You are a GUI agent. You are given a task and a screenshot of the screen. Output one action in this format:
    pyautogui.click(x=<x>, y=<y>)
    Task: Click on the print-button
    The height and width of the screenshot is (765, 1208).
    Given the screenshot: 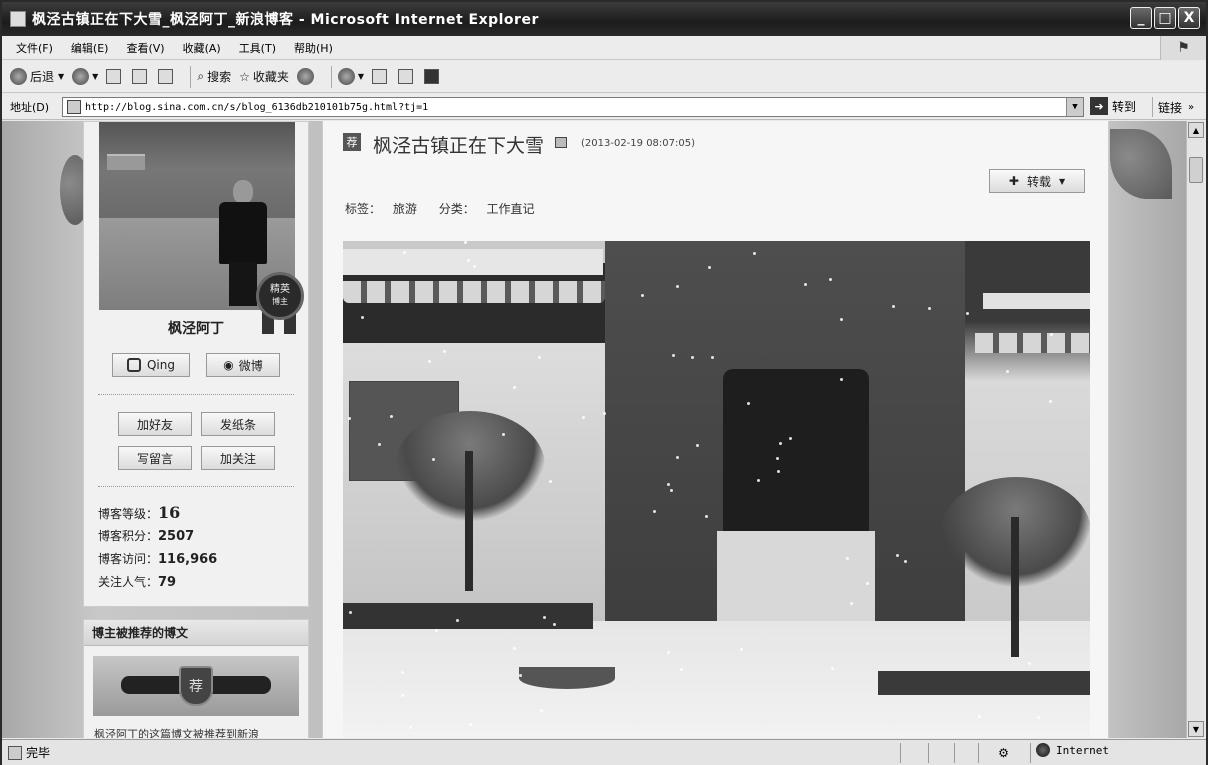 What is the action you would take?
    pyautogui.click(x=381, y=76)
    